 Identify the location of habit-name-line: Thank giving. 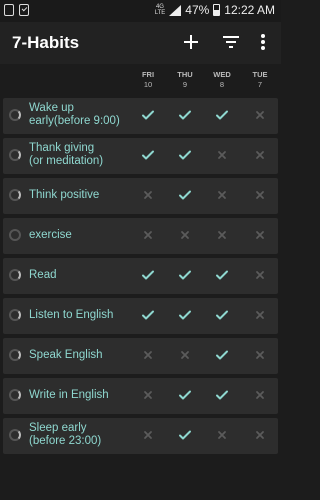
(62, 148).